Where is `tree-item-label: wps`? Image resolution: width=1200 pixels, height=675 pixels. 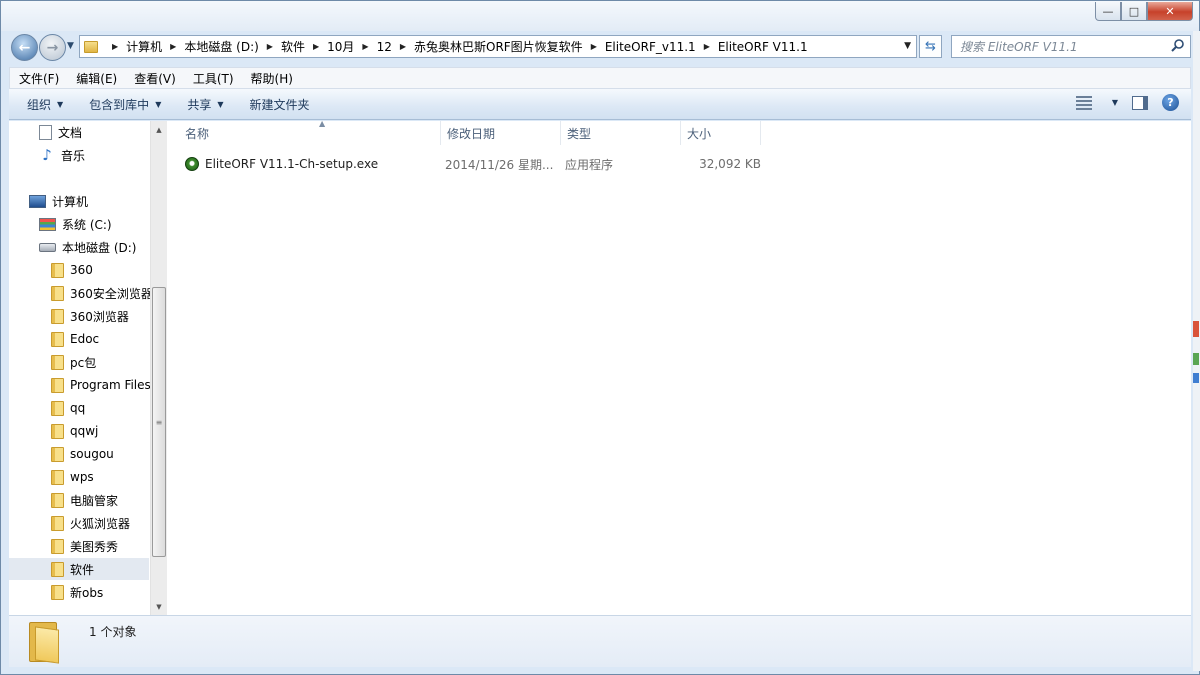 tree-item-label: wps is located at coordinates (82, 477).